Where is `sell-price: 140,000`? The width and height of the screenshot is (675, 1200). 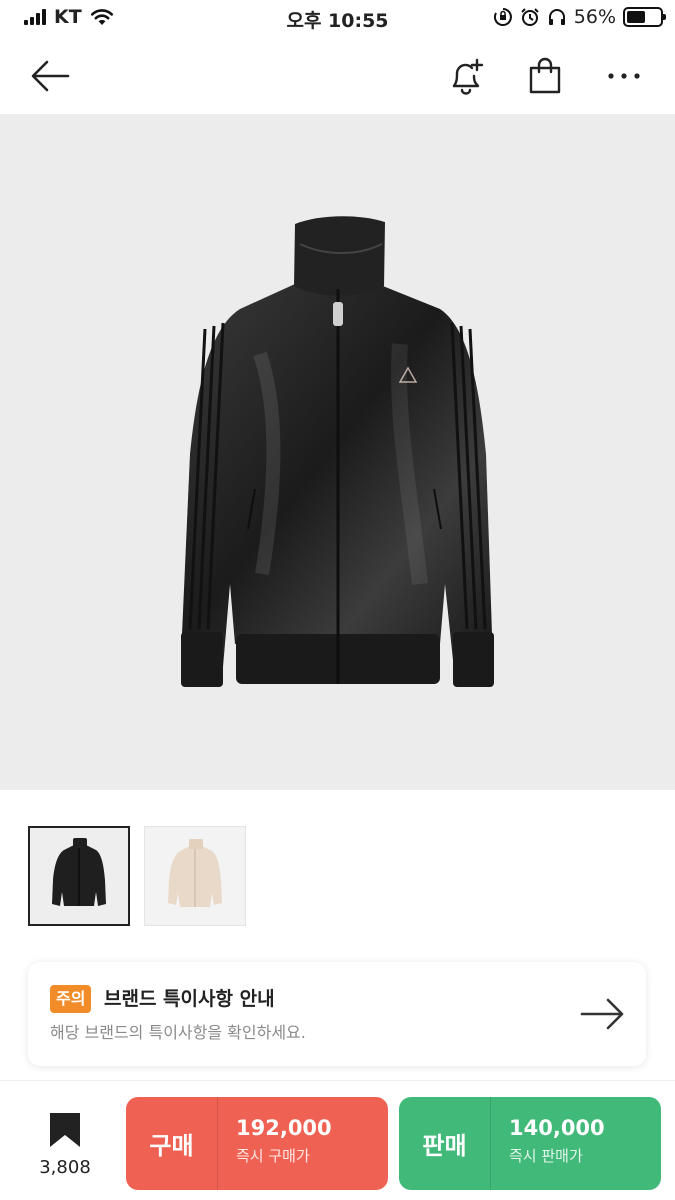
sell-price: 140,000 is located at coordinates (557, 1128).